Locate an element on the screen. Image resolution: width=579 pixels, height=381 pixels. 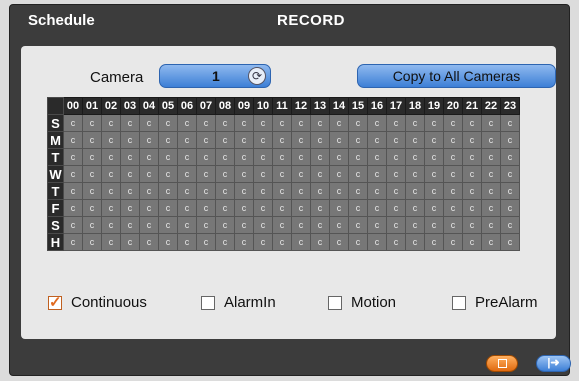
hour-header: 10 is located at coordinates (263, 106).